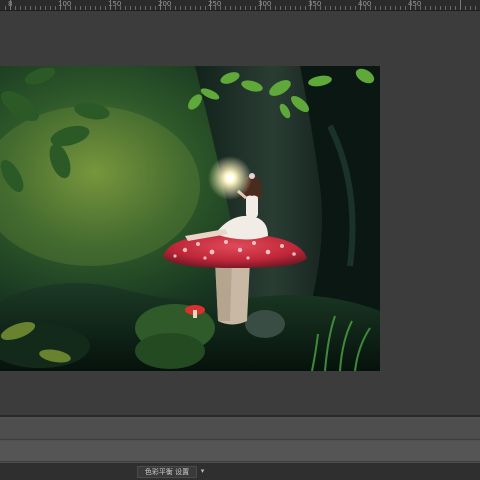 The image size is (480, 480). I want to click on preset-dropdown: 色彩平衡 设置, so click(167, 472).